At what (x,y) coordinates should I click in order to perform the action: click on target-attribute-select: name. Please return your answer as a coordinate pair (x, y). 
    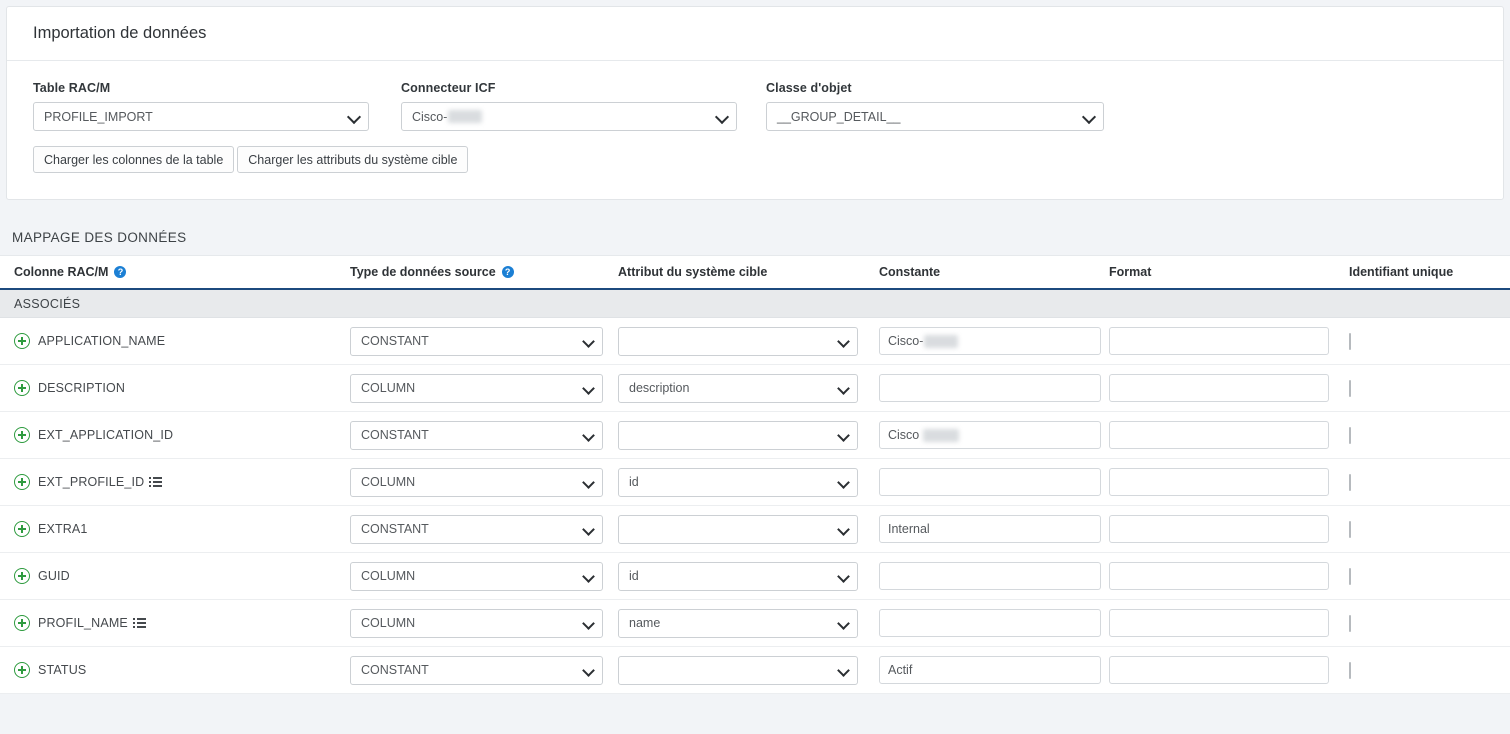
    Looking at the image, I should click on (738, 623).